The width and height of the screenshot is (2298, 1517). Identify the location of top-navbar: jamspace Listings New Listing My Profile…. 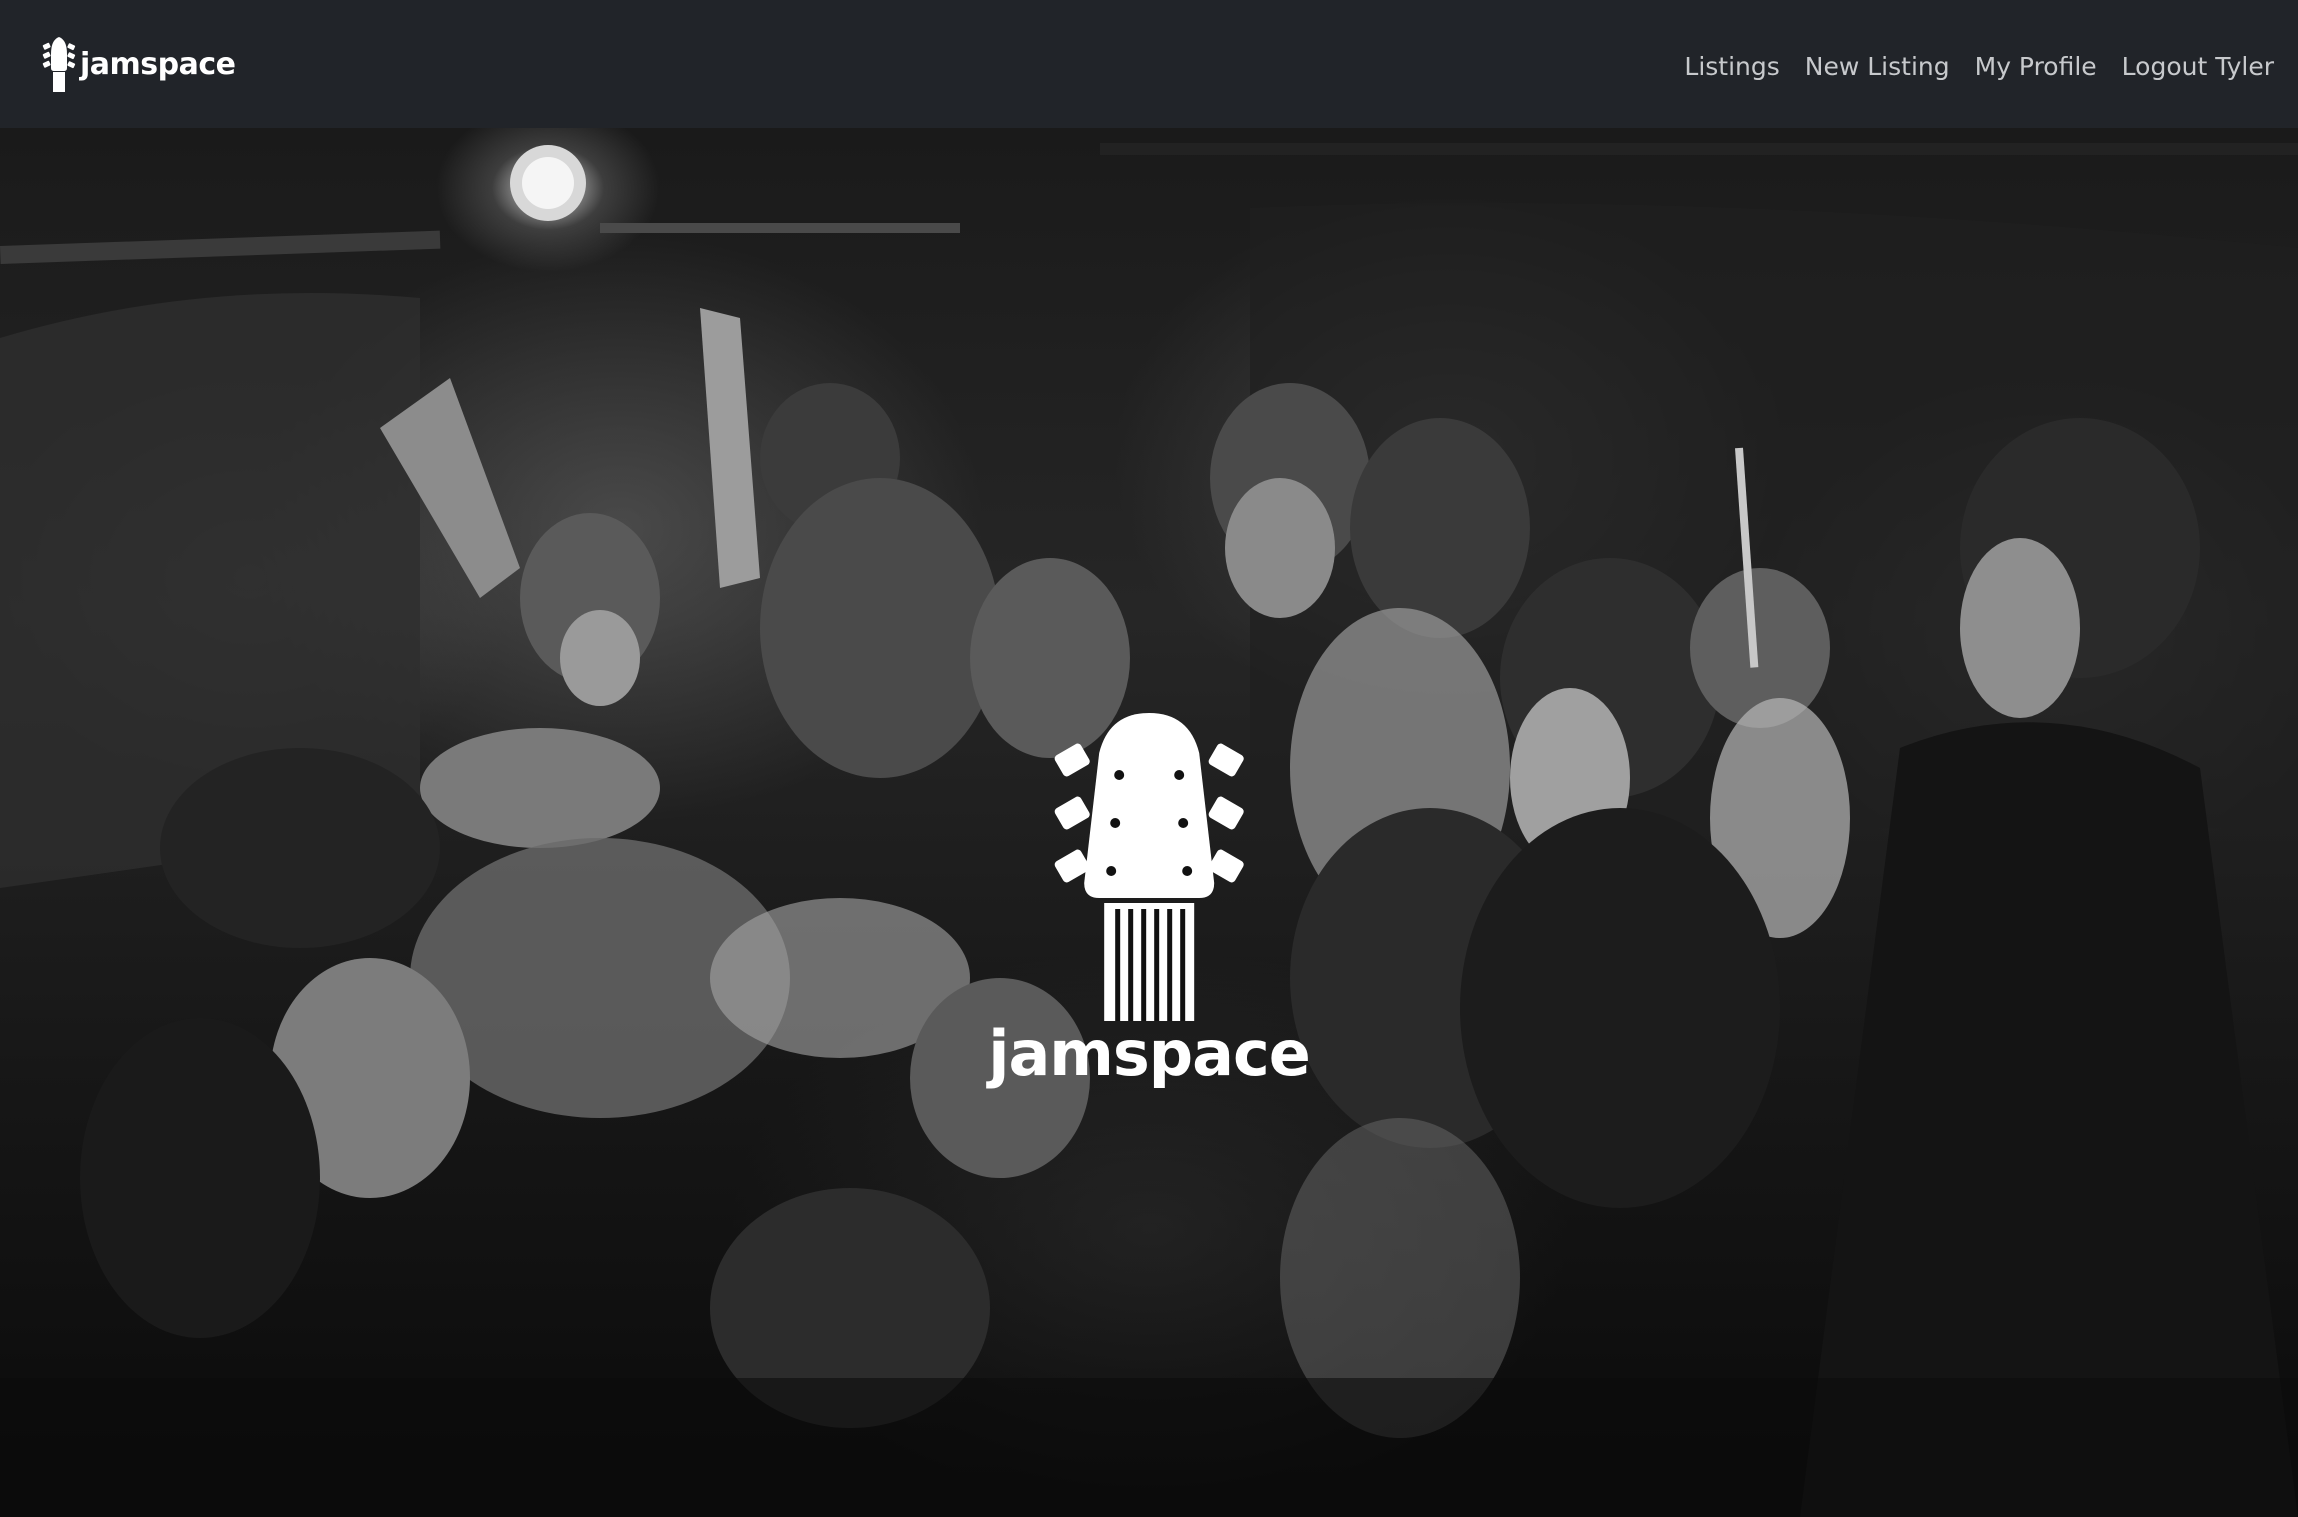
(1149, 64).